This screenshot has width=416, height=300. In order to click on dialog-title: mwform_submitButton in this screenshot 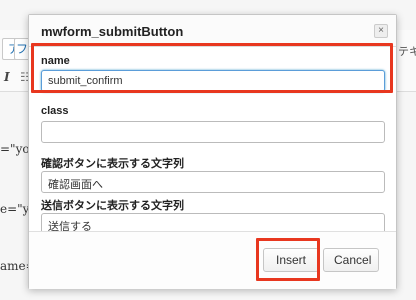, I will do `click(112, 31)`.